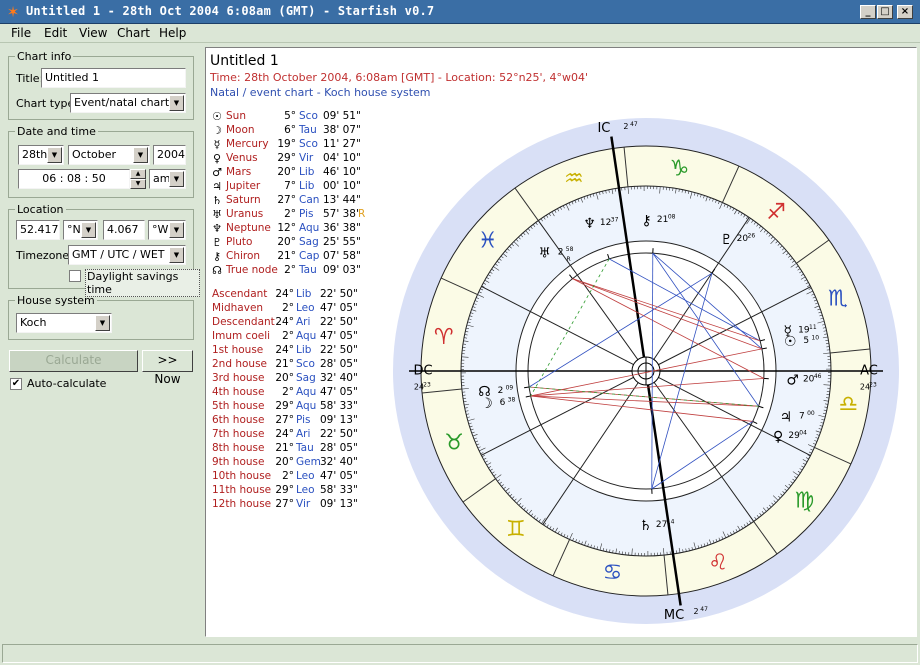  I want to click on ic-minutes: 47, so click(634, 124).